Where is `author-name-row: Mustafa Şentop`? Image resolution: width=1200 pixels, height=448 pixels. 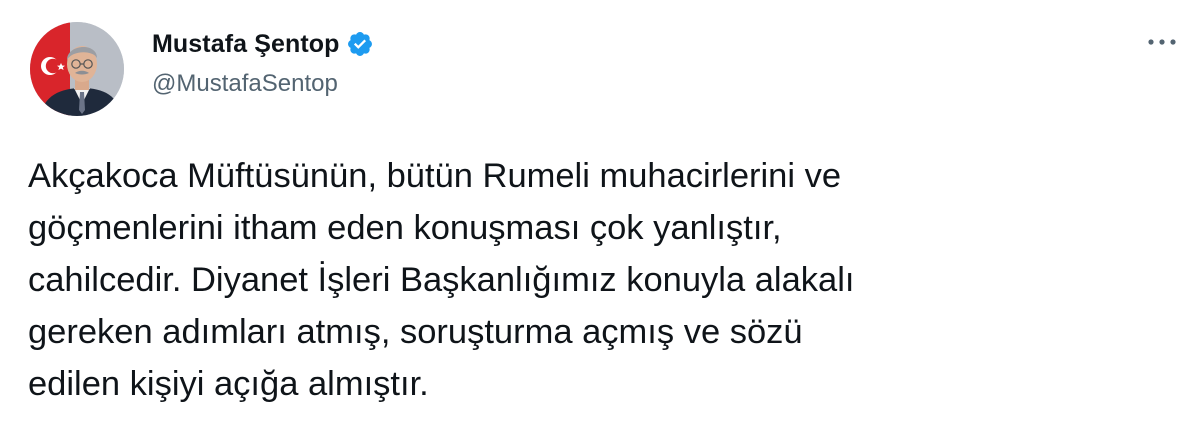
author-name-row: Mustafa Şentop is located at coordinates (263, 44).